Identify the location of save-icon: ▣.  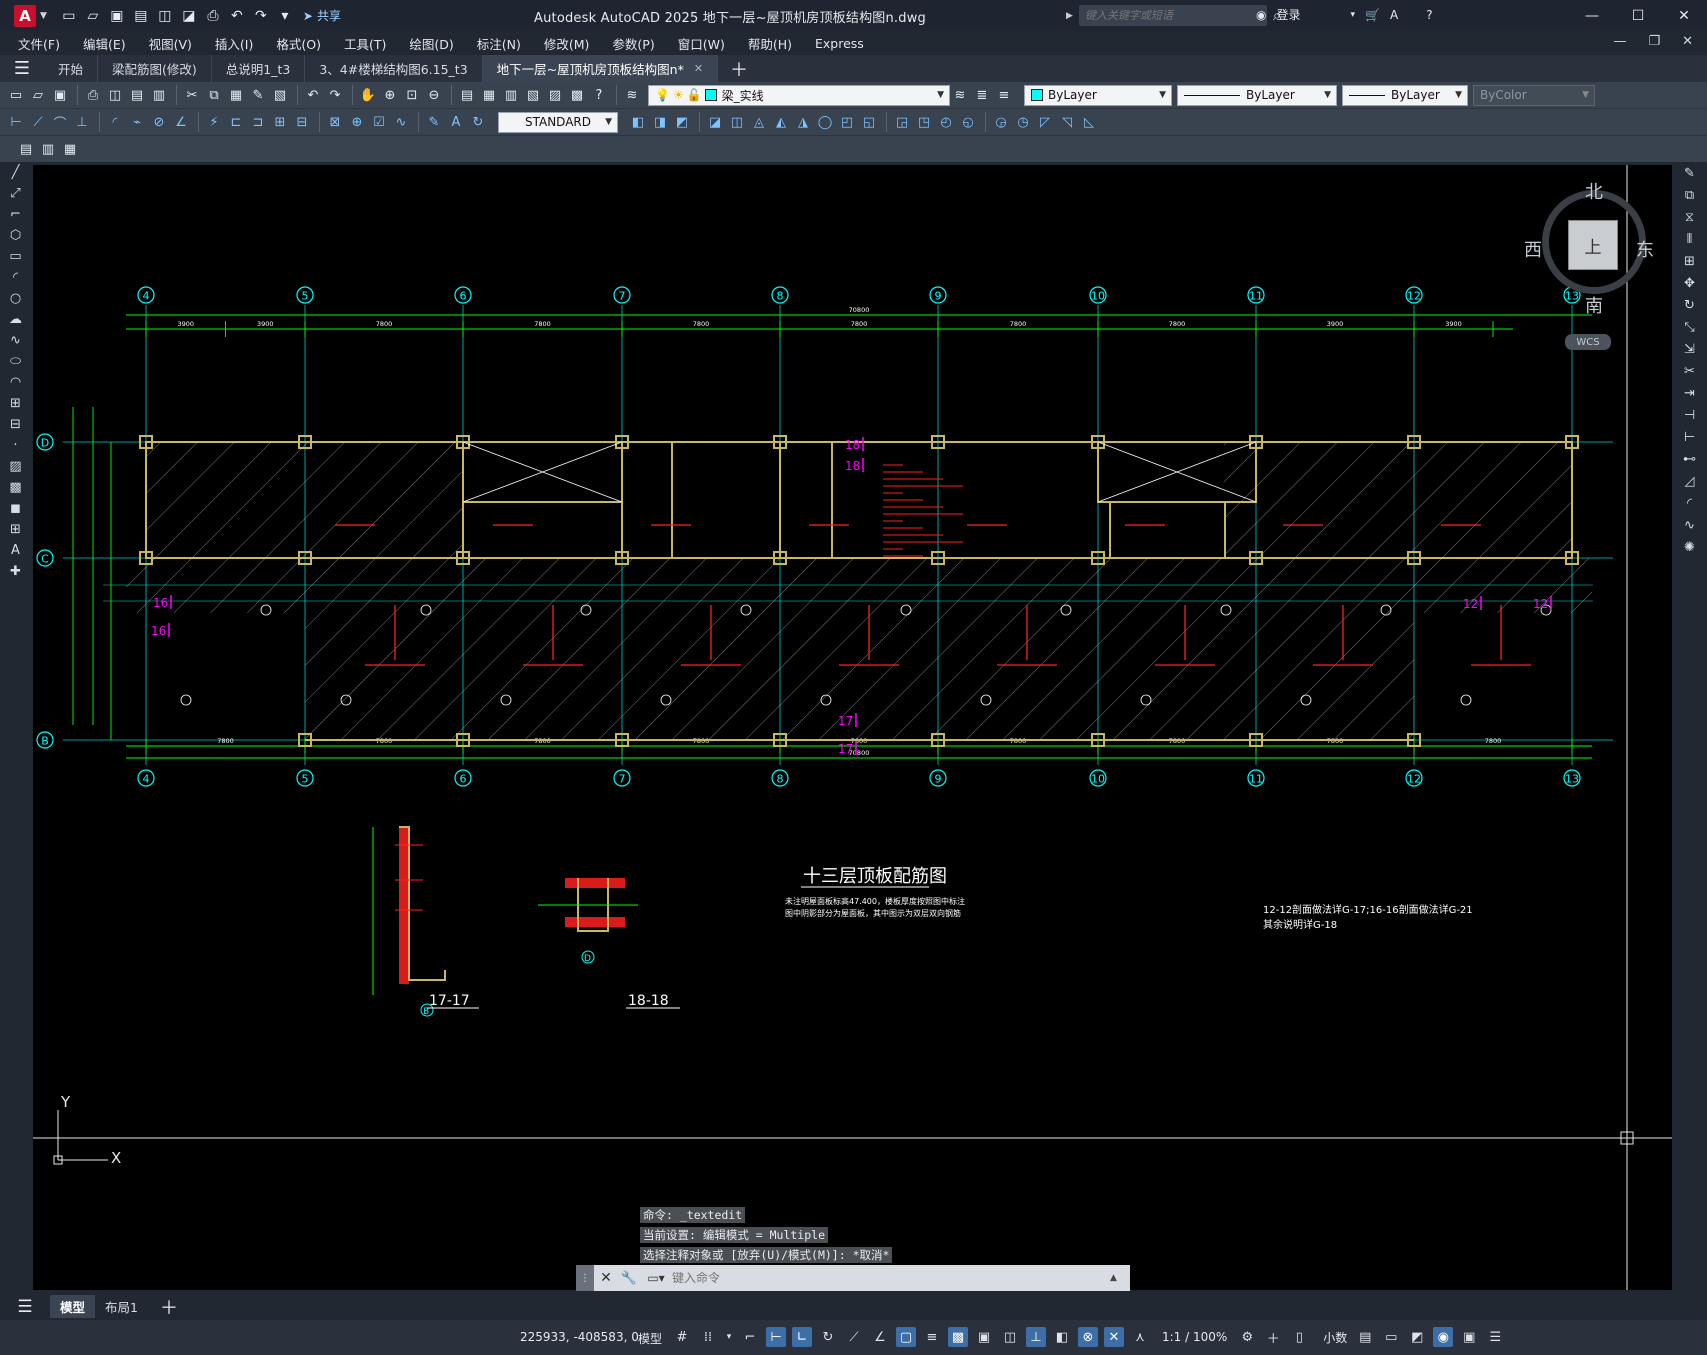
(60, 95).